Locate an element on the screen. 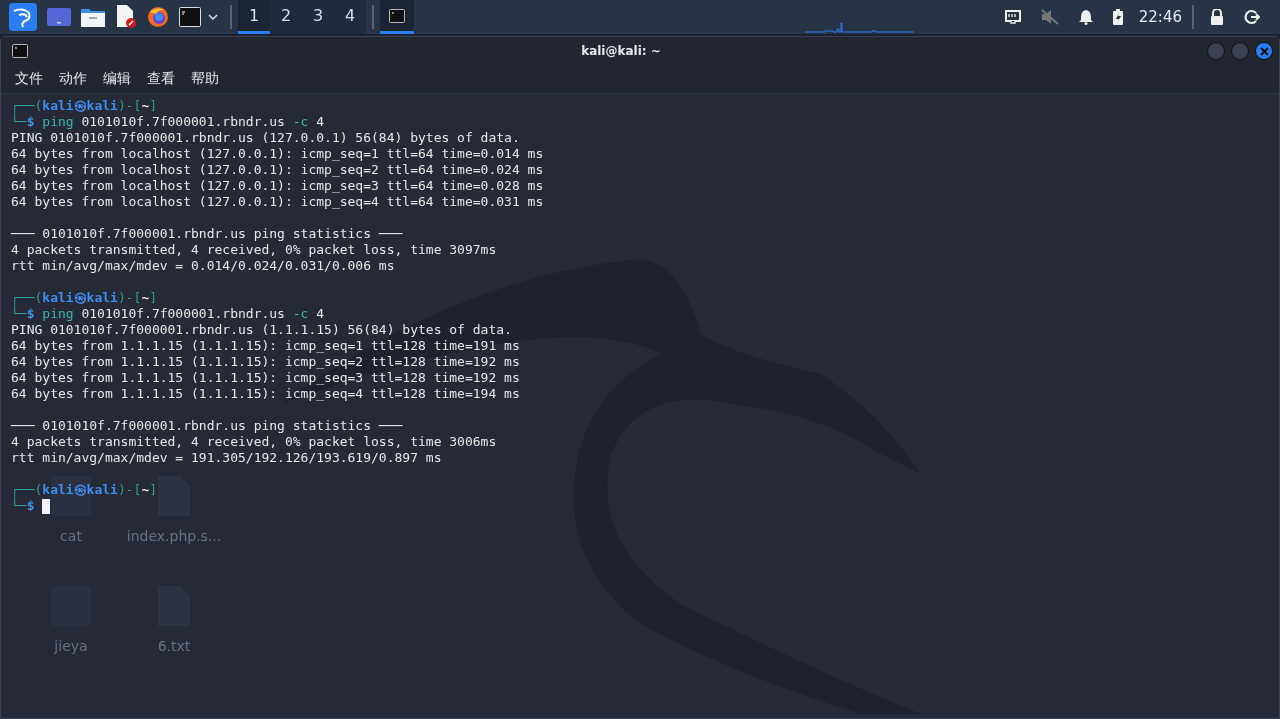  browser-icon is located at coordinates (158, 17).